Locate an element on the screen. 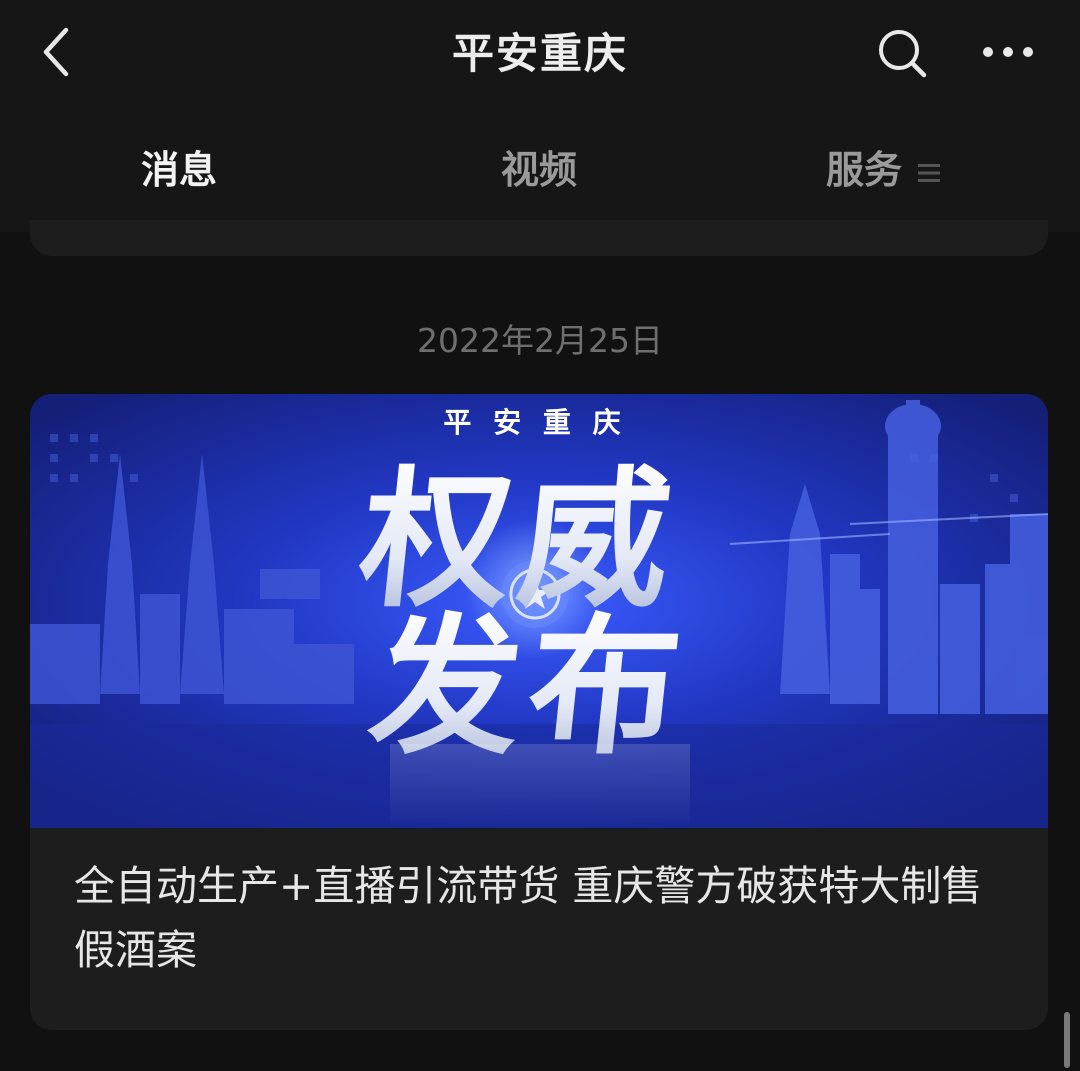 The height and width of the screenshot is (1071, 1080). feed-date: 2022年2月25日 is located at coordinates (540, 340).